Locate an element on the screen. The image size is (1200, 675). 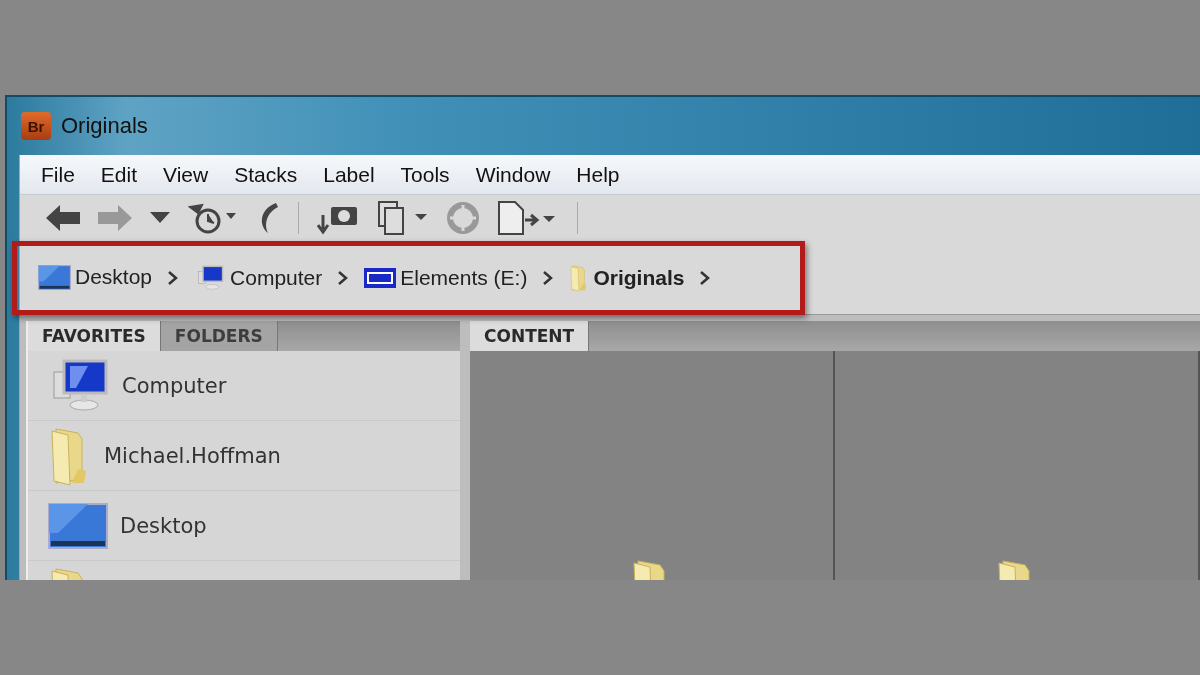
copy-icon is located at coordinates (403, 218).